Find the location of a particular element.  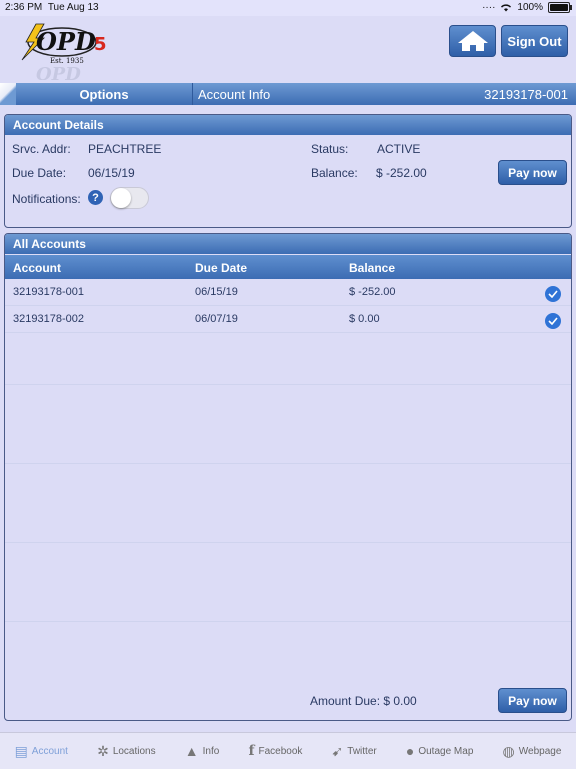

row-balance: $ 0.00 is located at coordinates (364, 319).